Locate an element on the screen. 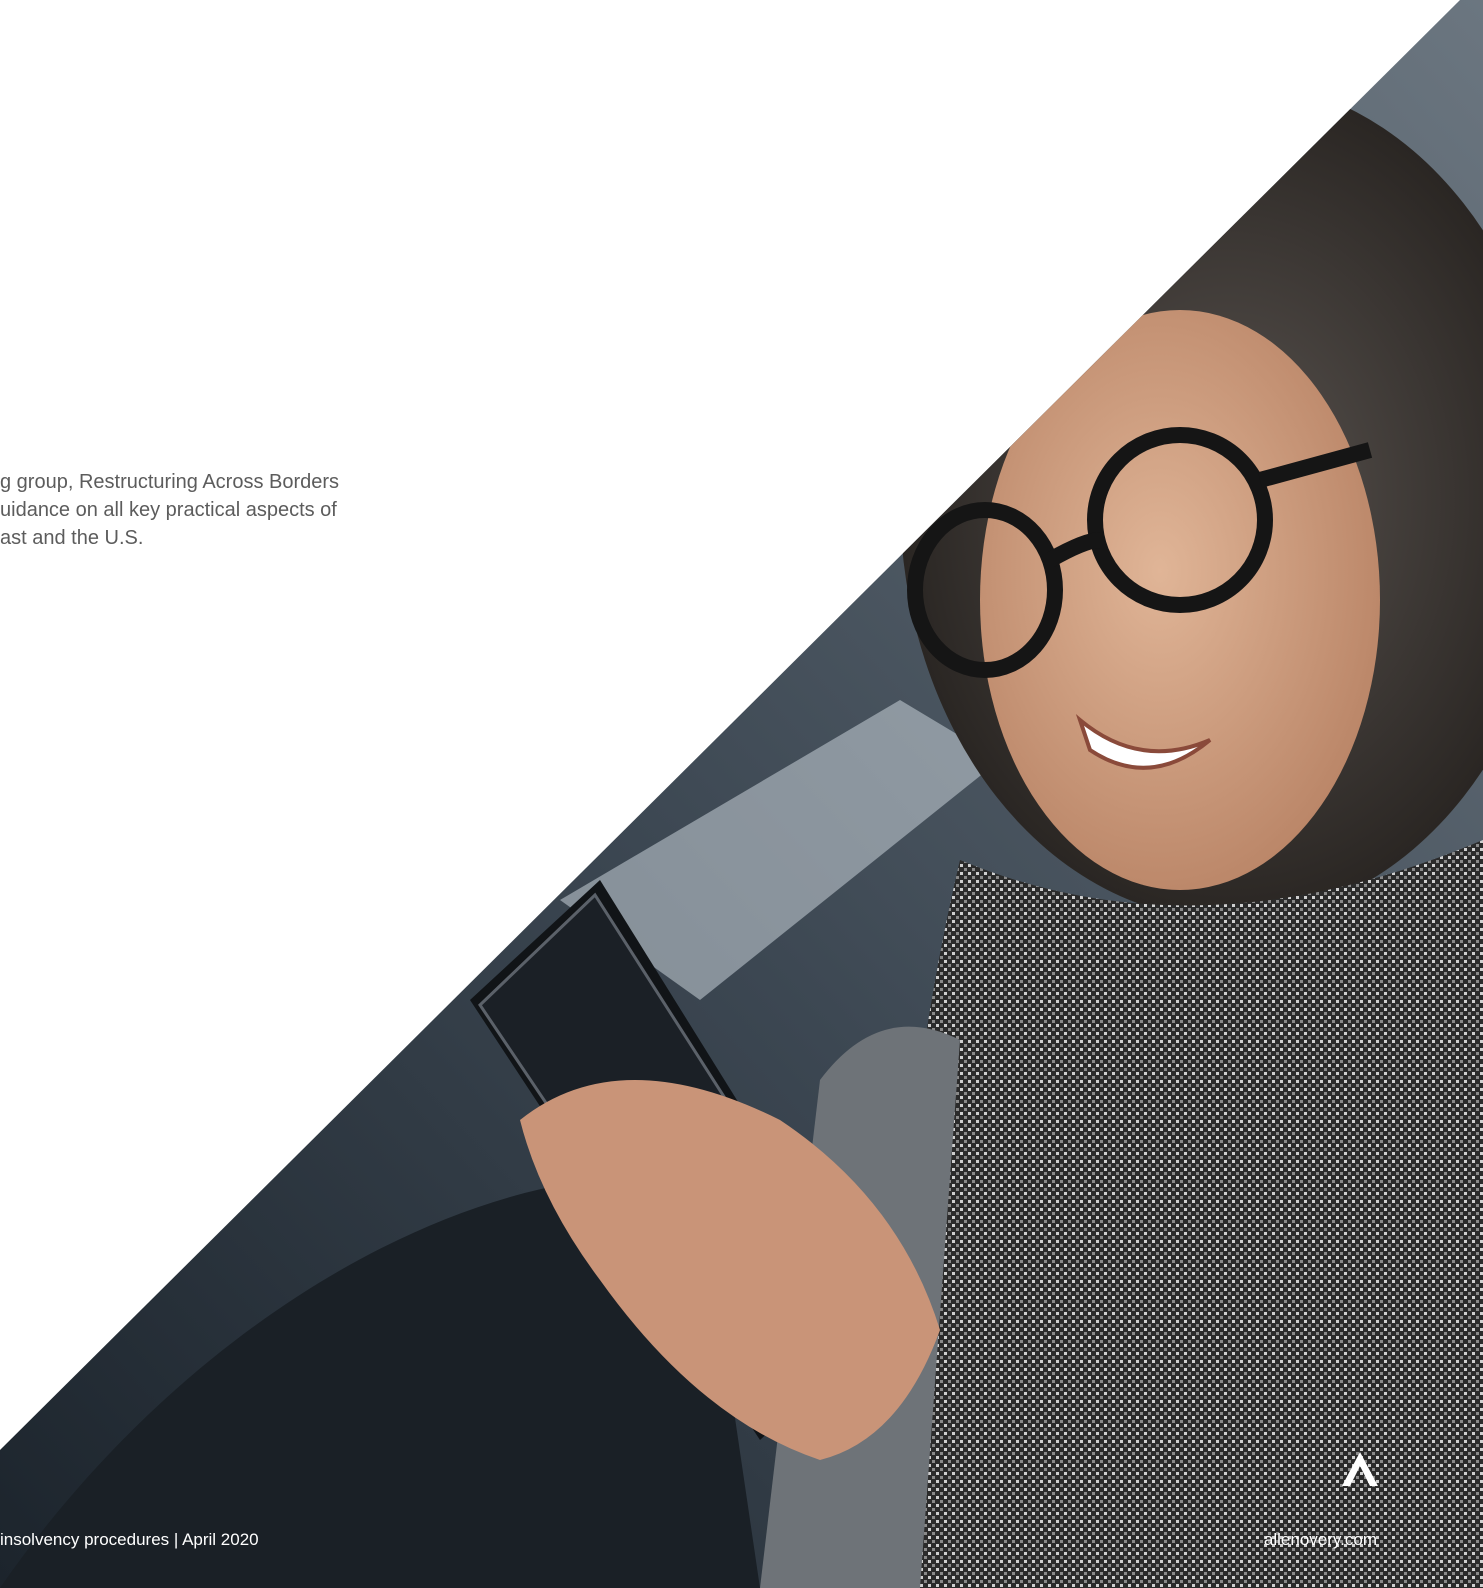 This screenshot has width=1483, height=1588. ao-logo-icon is located at coordinates (1360, 1469).